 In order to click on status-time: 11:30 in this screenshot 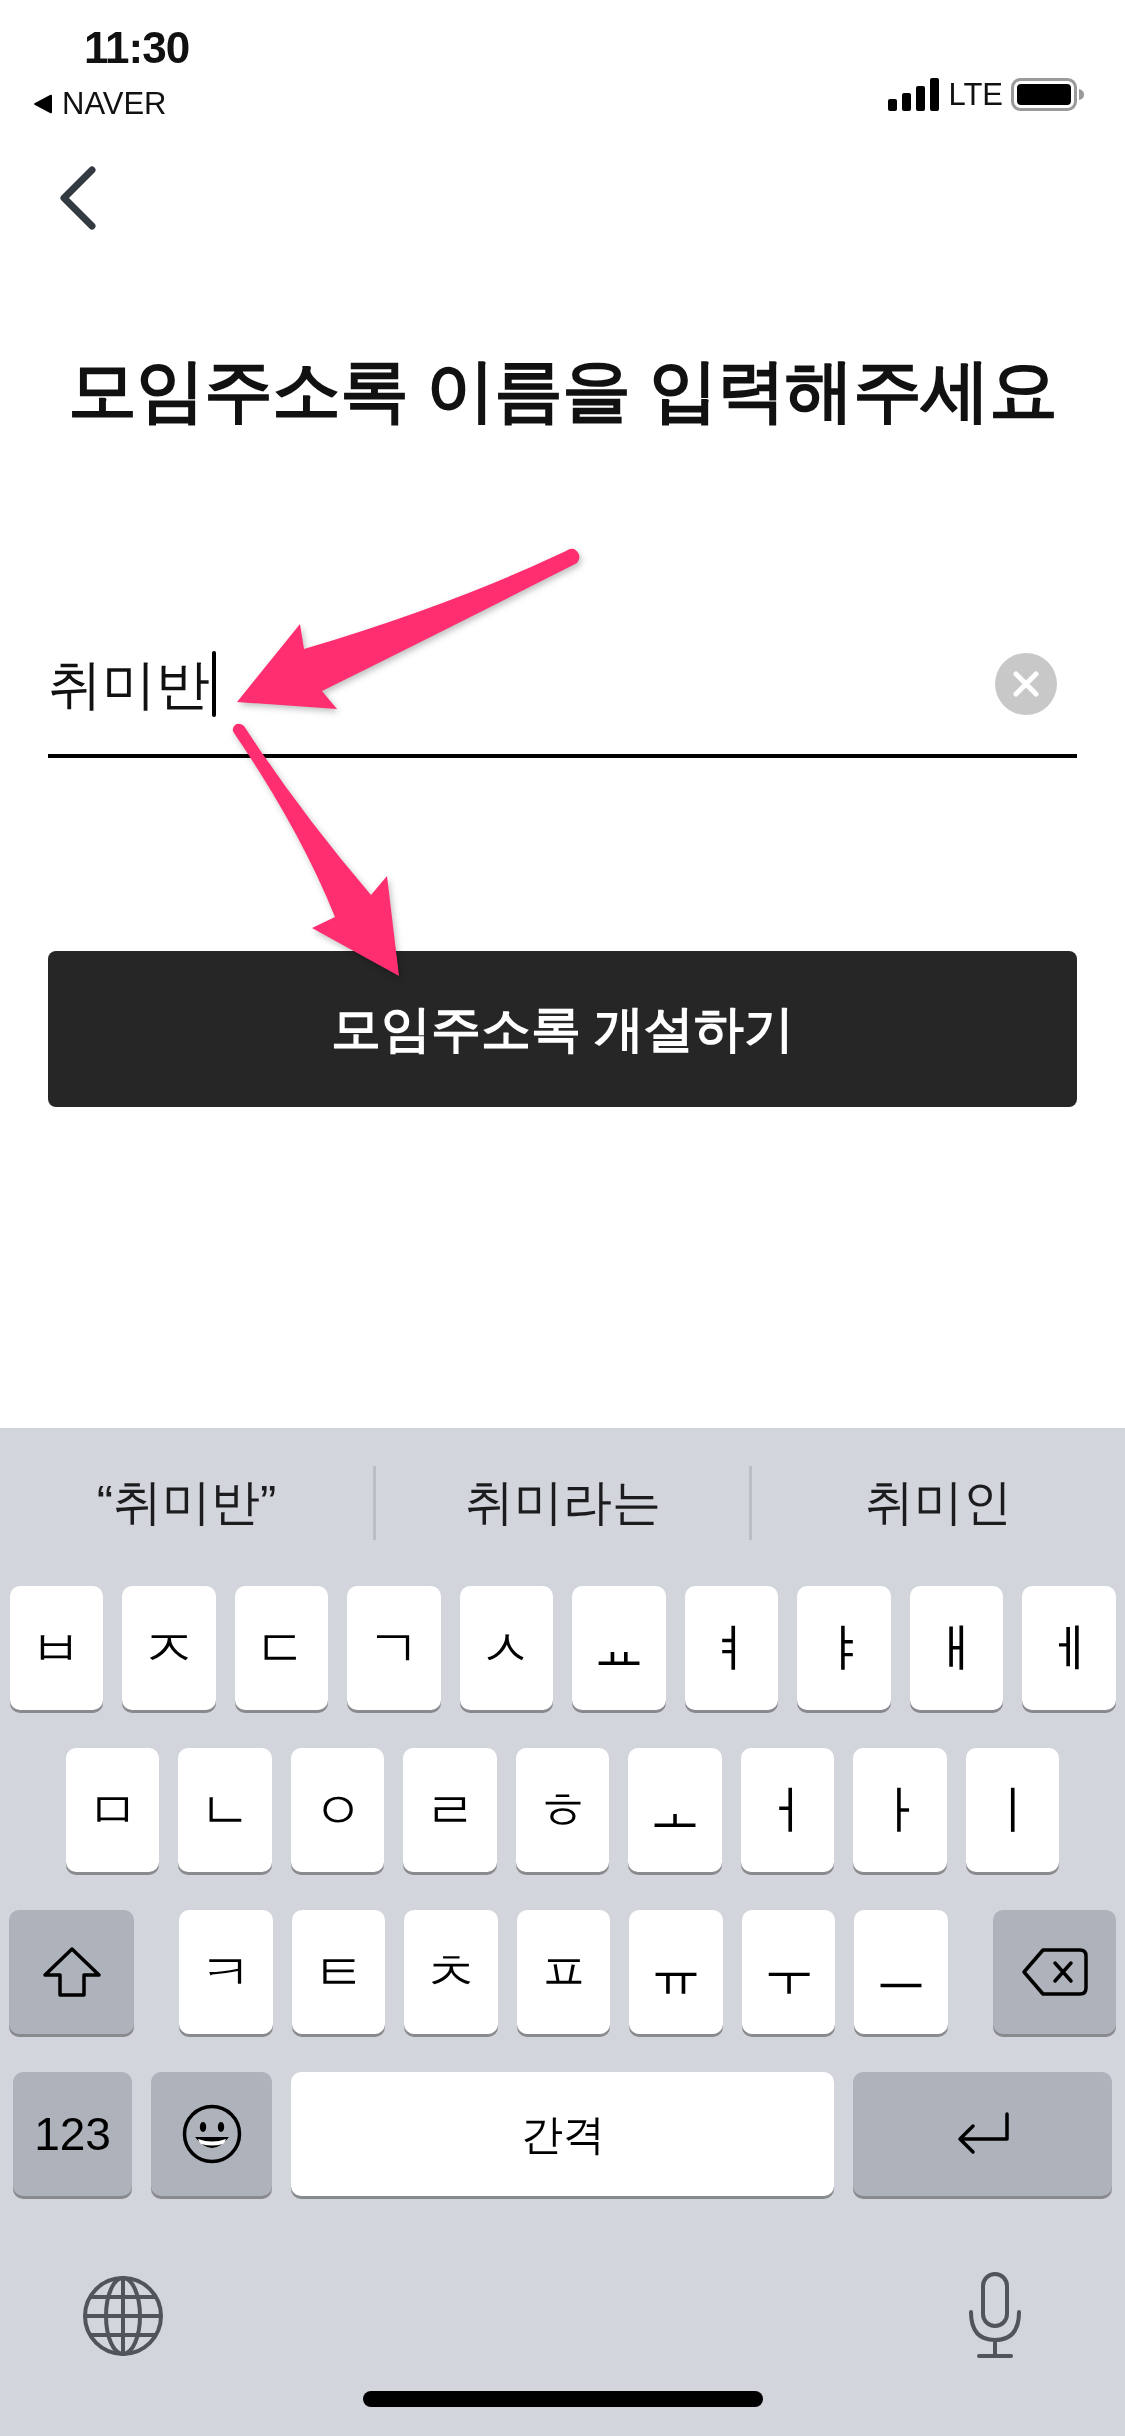, I will do `click(137, 48)`.